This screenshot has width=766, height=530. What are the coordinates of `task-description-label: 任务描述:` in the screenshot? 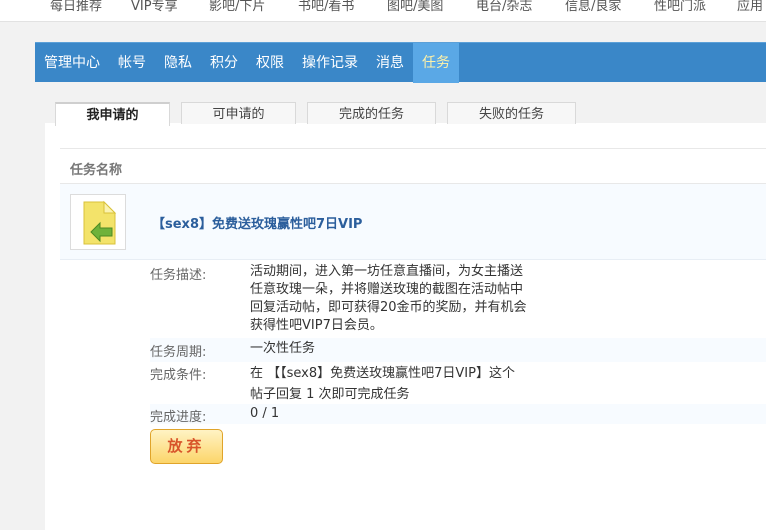 It's located at (178, 275).